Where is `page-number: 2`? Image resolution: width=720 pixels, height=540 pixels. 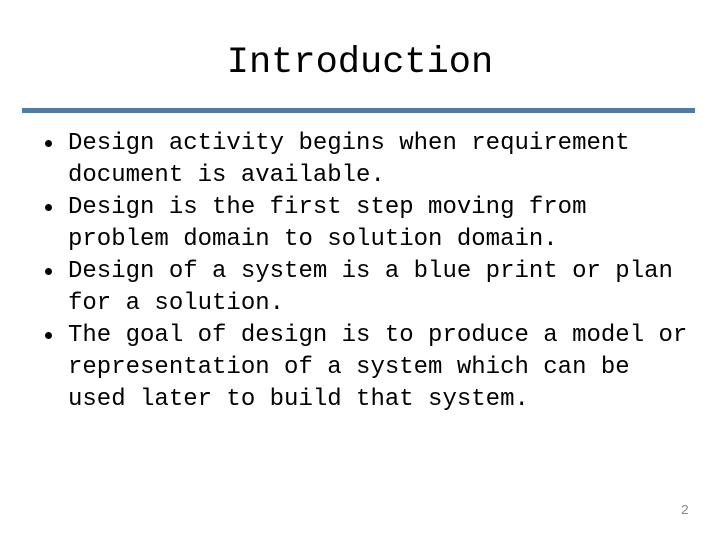
page-number: 2 is located at coordinates (684, 511).